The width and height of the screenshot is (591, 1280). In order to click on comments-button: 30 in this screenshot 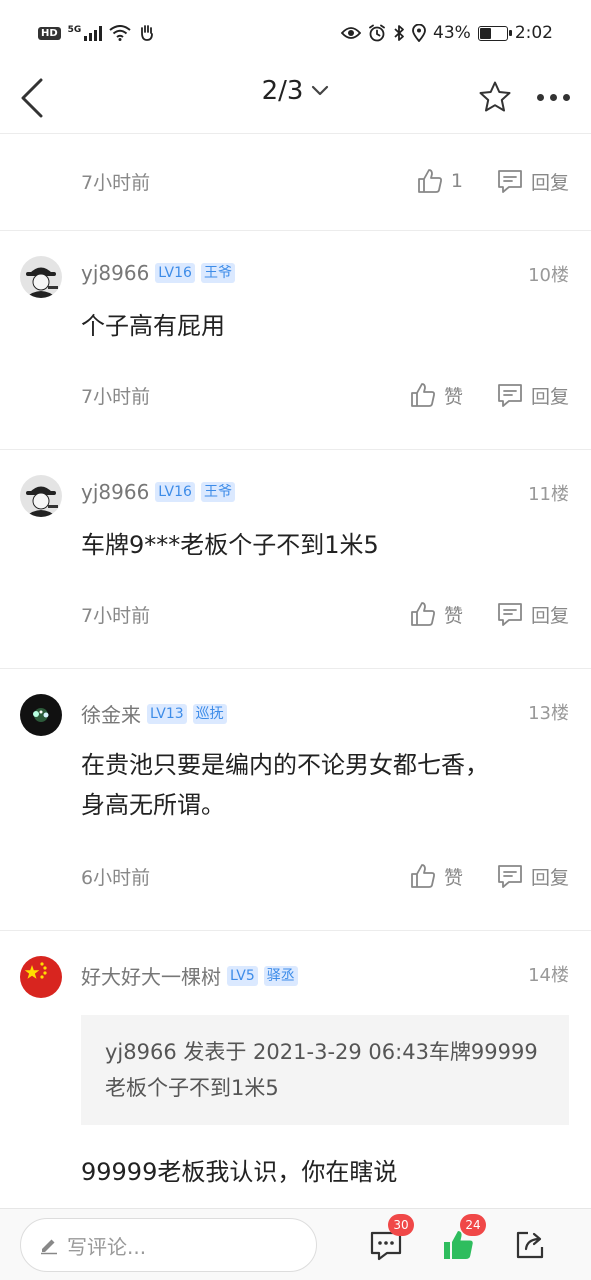, I will do `click(389, 1240)`.